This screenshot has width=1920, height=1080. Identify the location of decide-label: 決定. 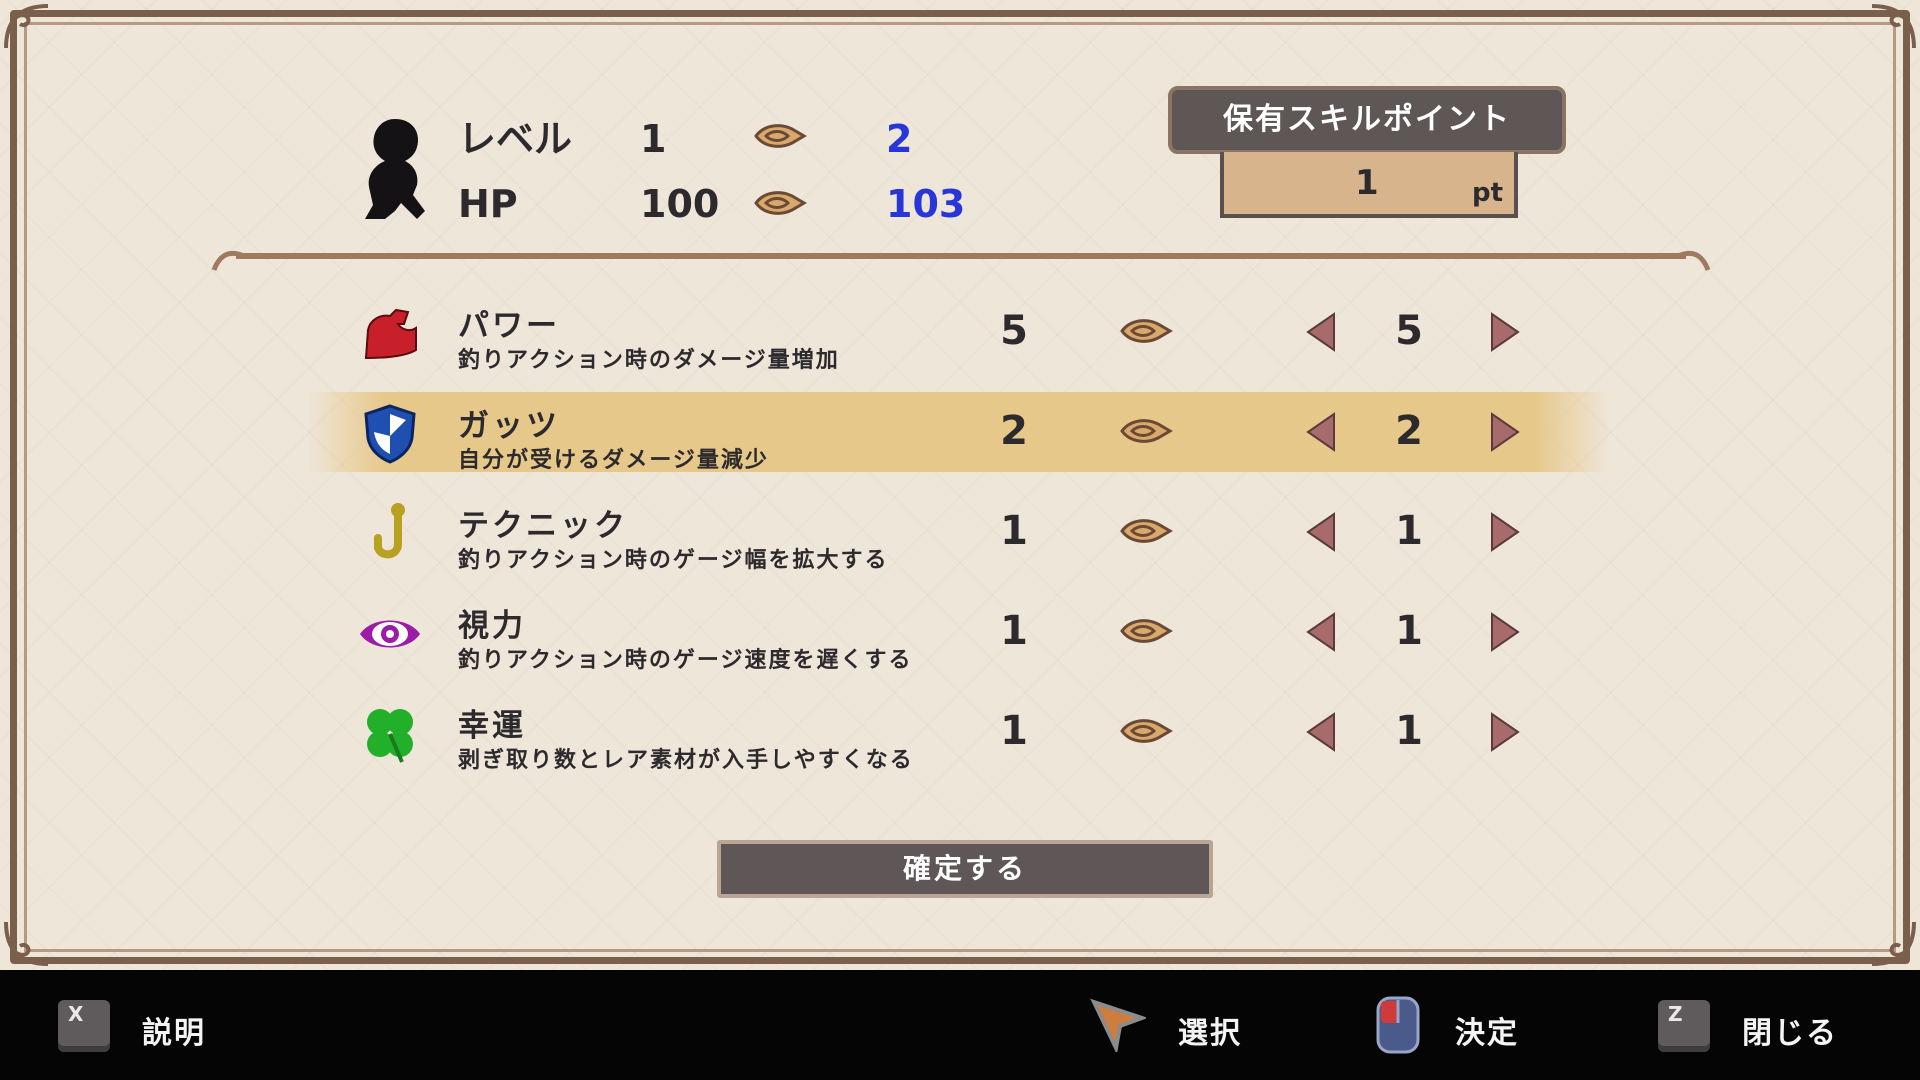
(1487, 1033).